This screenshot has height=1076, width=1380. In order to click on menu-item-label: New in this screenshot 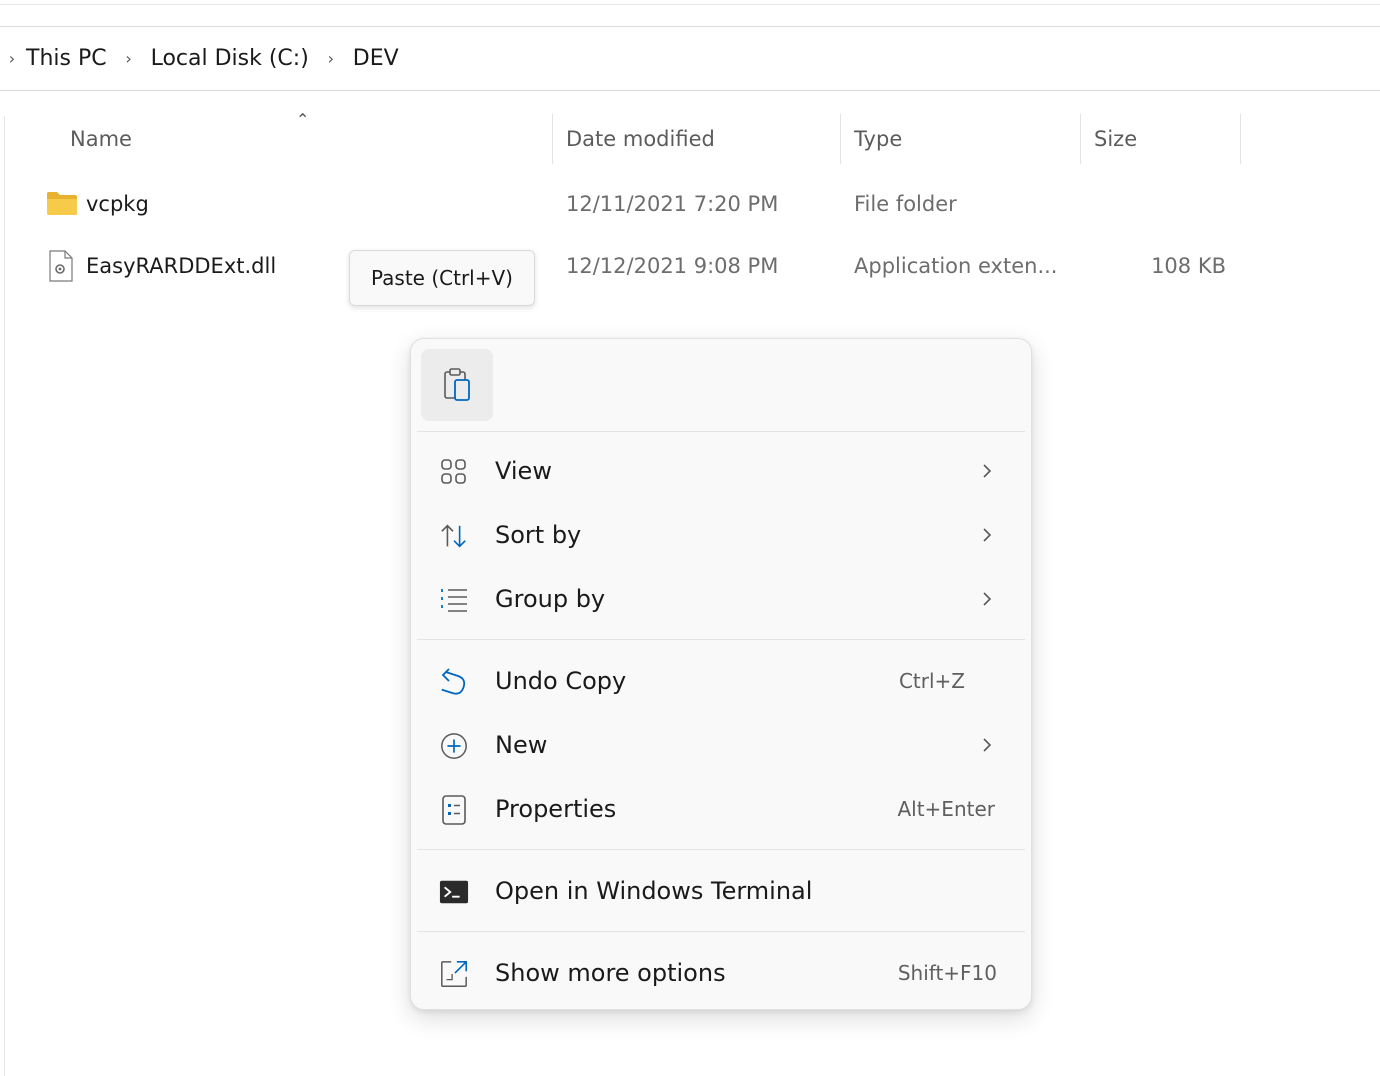, I will do `click(521, 745)`.